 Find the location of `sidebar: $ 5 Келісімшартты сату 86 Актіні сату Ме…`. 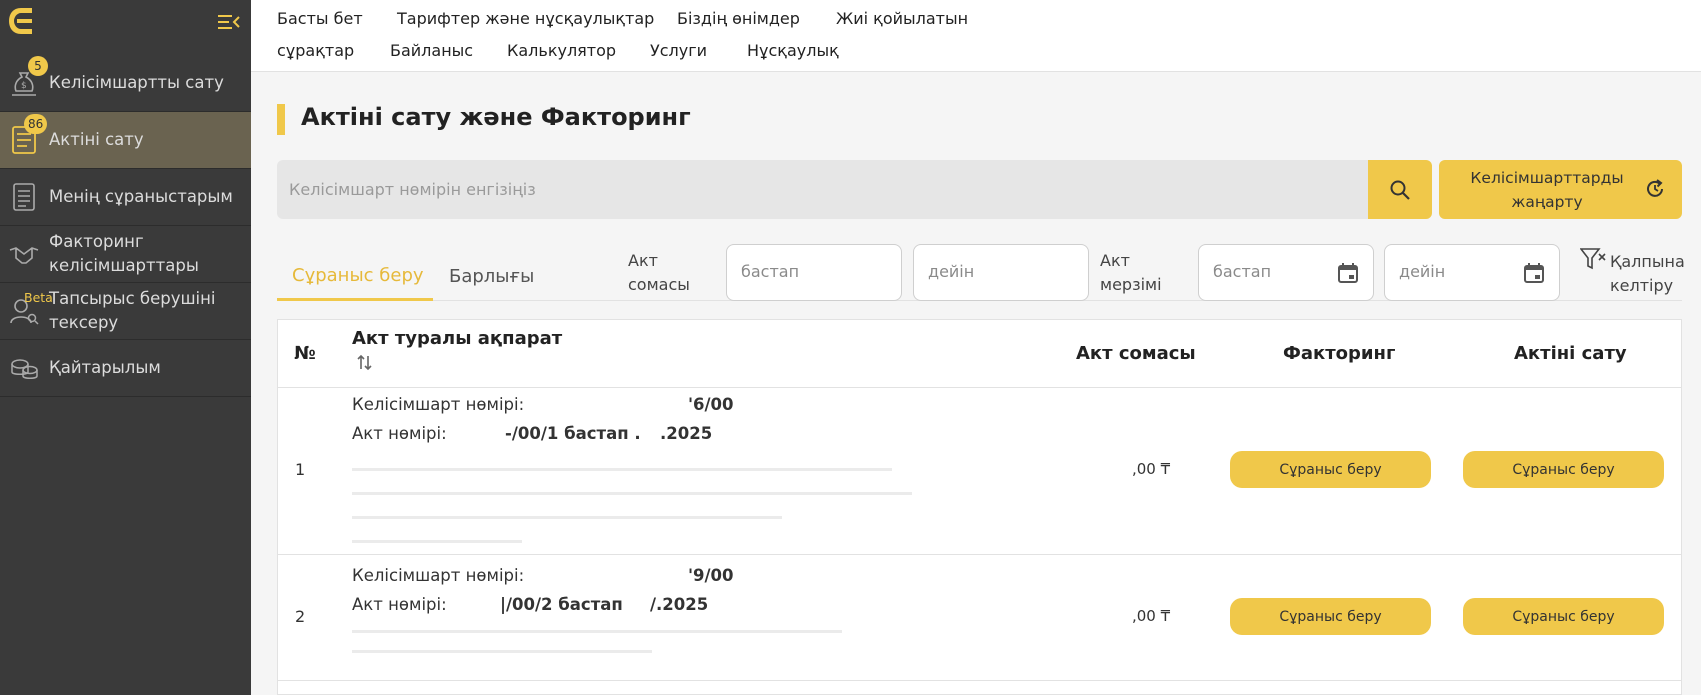

sidebar: $ 5 Келісімшартты сату 86 Актіні сату Ме… is located at coordinates (125, 347).